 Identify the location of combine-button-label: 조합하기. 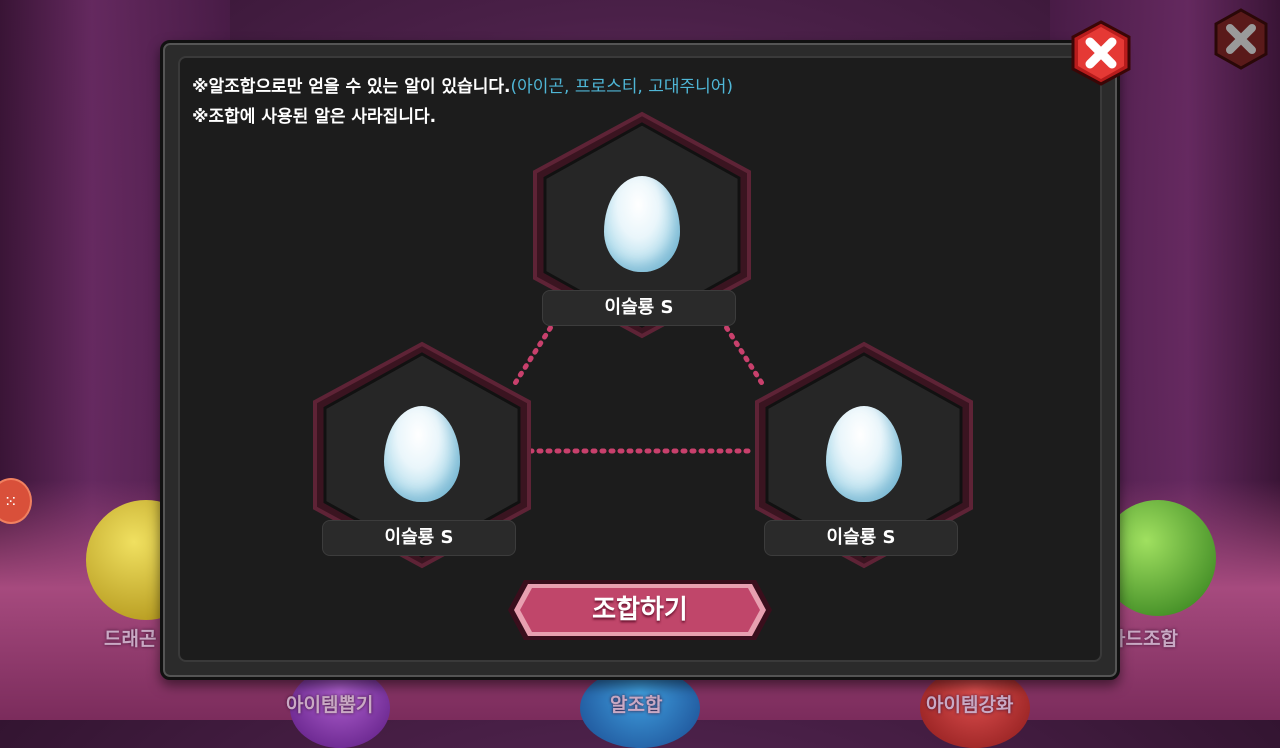
(640, 610).